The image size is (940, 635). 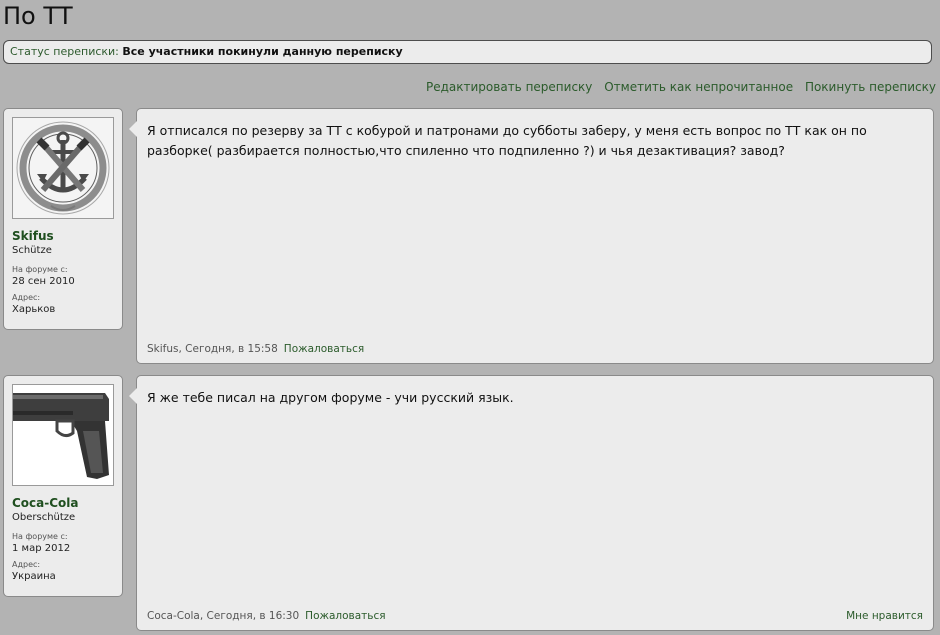 What do you see at coordinates (223, 616) in the screenshot?
I see `message-author-time: Coca-Cola, Сегодня, в 16:30` at bounding box center [223, 616].